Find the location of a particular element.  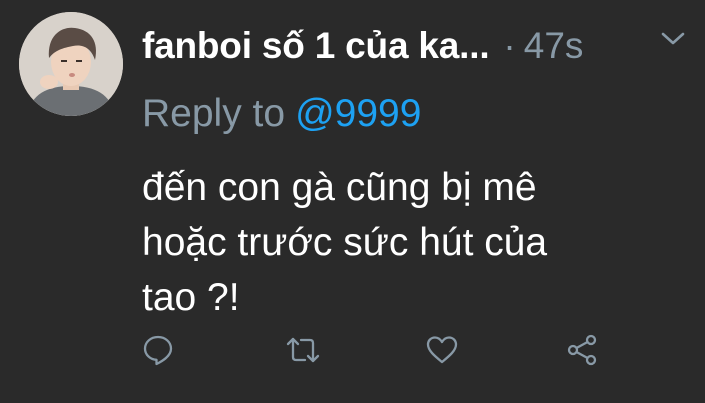

share-icon is located at coordinates (582, 350).